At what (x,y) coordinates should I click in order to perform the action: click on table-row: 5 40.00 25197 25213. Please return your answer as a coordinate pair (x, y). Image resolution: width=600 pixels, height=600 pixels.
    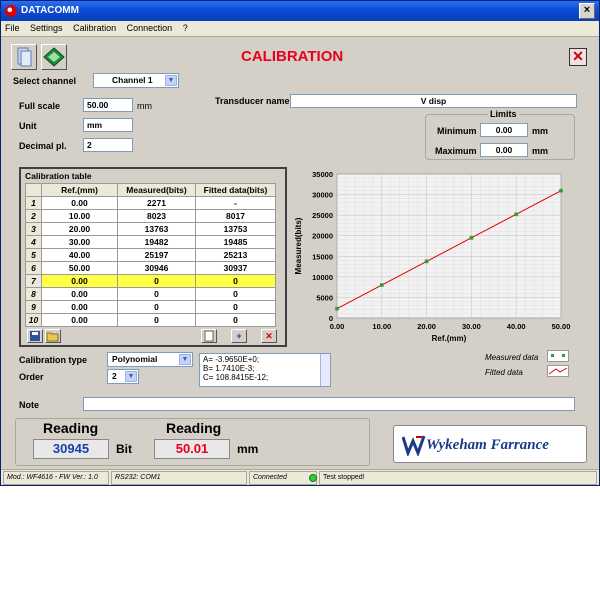
    Looking at the image, I should click on (150, 255).